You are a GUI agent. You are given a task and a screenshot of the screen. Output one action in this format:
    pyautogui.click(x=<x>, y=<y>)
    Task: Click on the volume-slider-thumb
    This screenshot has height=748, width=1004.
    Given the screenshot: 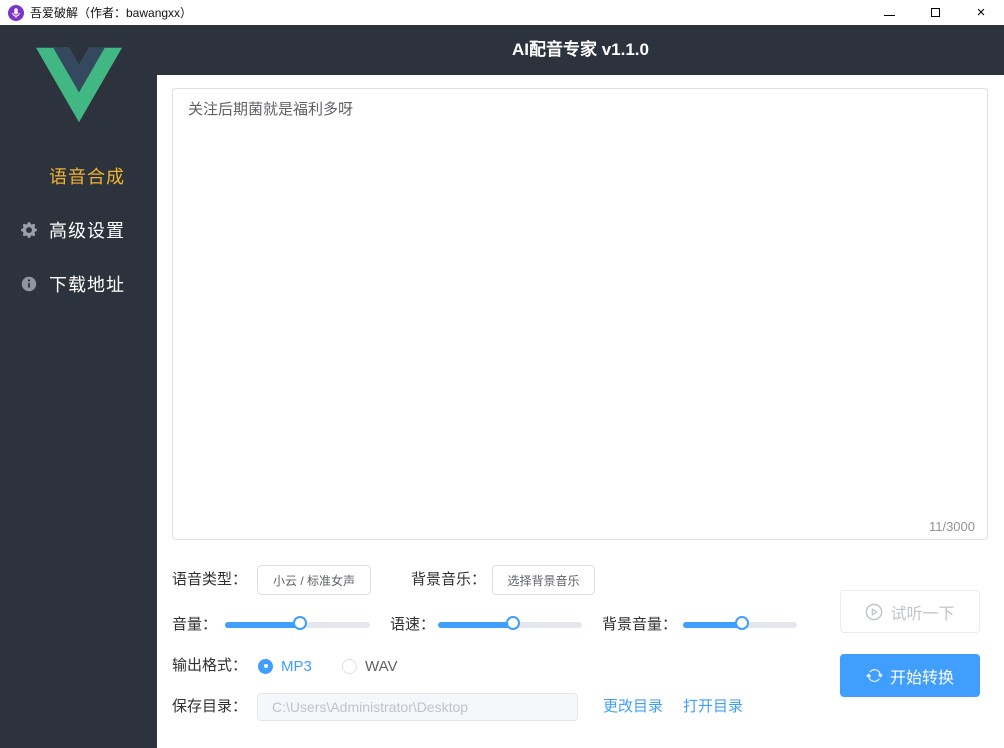 What is the action you would take?
    pyautogui.click(x=299, y=623)
    